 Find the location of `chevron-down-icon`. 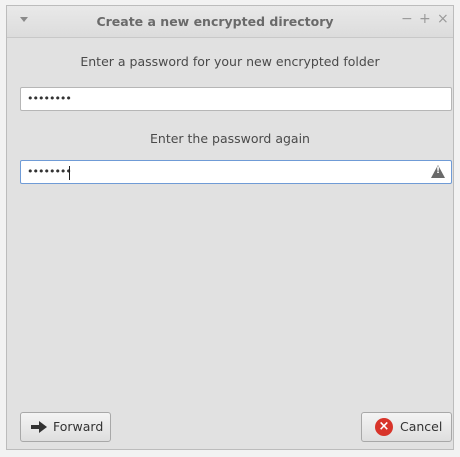

chevron-down-icon is located at coordinates (24, 19).